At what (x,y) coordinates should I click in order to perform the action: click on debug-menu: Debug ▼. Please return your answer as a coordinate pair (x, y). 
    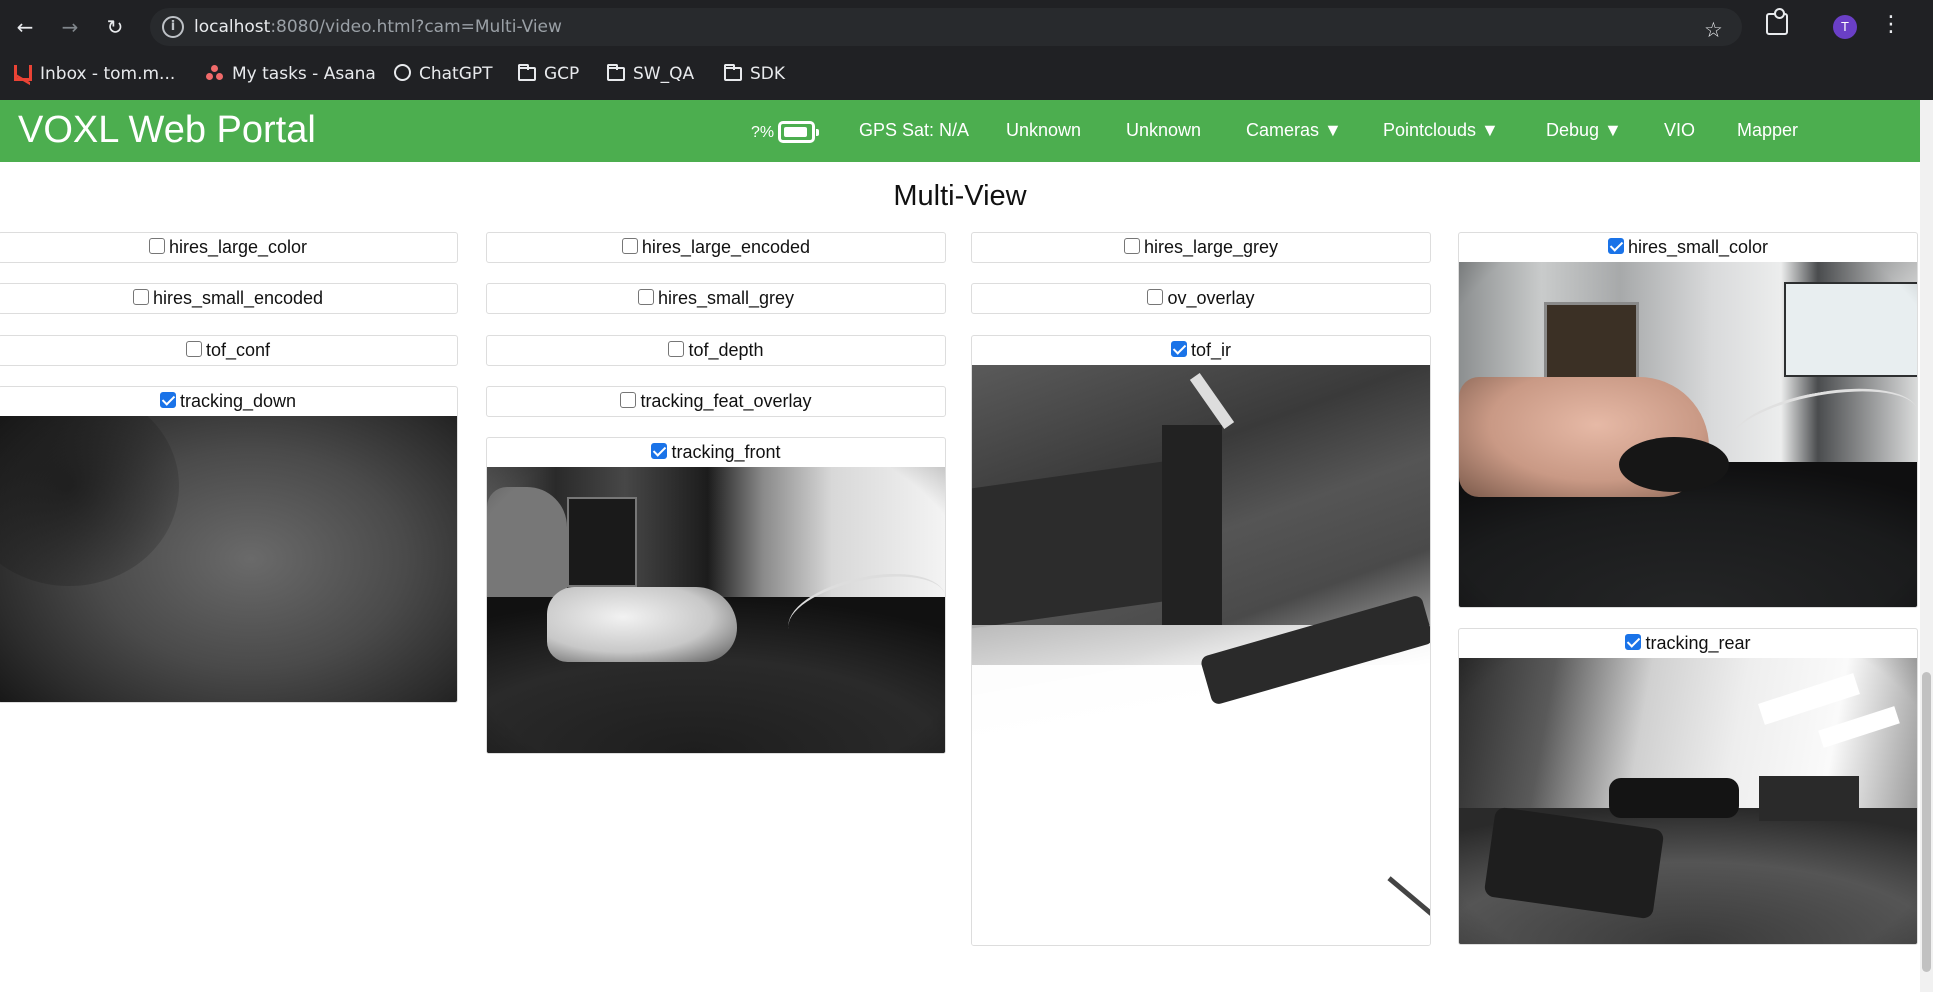
    Looking at the image, I should click on (1584, 130).